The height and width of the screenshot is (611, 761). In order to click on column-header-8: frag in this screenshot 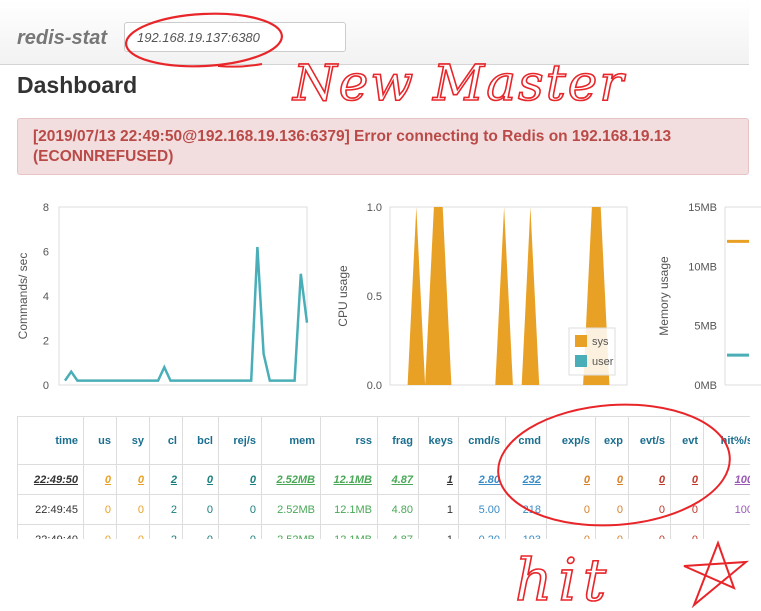, I will do `click(398, 441)`.